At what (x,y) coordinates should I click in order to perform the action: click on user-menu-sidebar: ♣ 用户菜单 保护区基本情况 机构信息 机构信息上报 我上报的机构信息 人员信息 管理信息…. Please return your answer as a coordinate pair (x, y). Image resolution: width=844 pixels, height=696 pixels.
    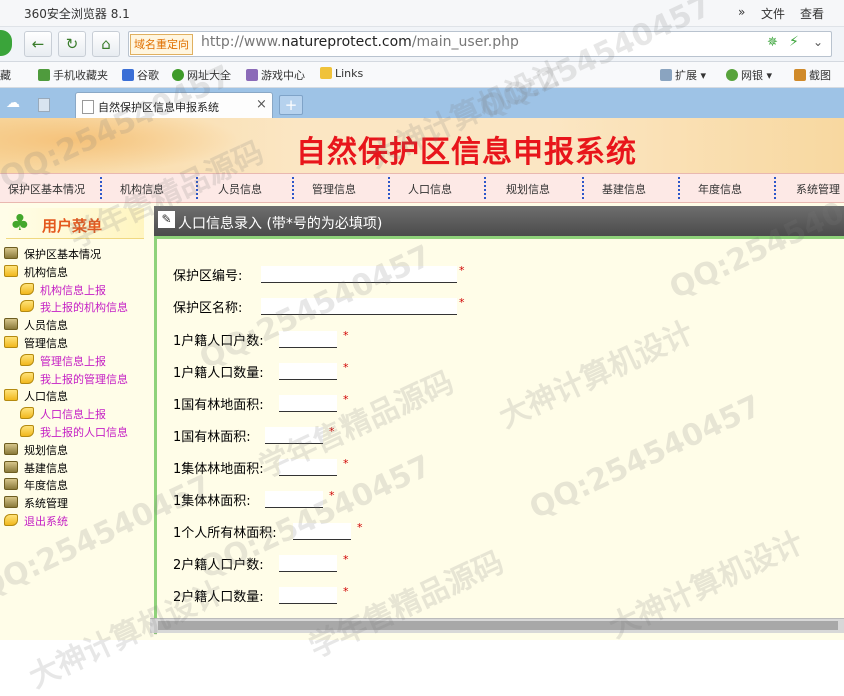
    Looking at the image, I should click on (74, 422).